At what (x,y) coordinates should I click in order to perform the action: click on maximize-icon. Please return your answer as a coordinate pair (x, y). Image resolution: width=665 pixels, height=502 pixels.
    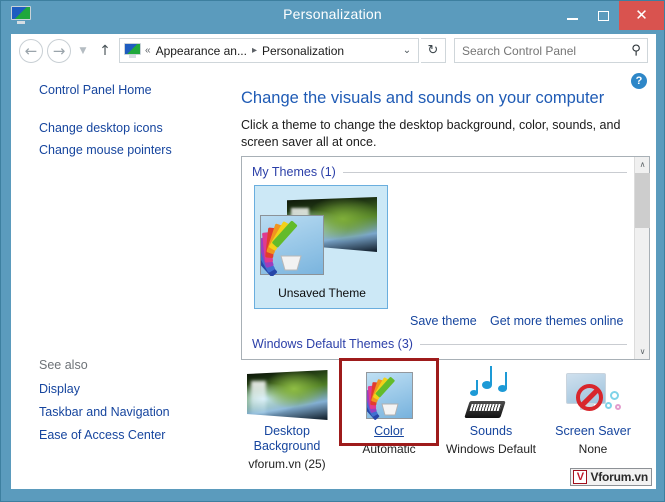
    Looking at the image, I should click on (603, 15).